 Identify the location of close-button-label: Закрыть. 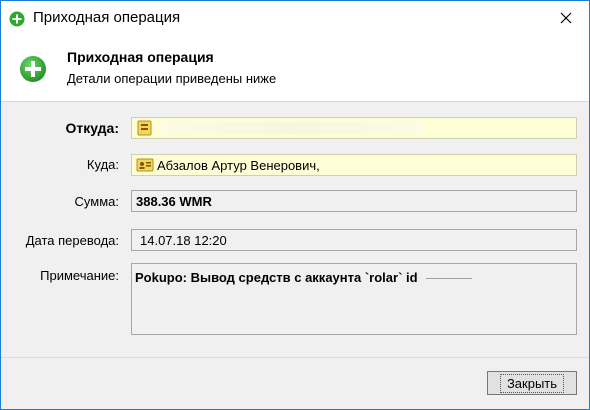
(532, 383).